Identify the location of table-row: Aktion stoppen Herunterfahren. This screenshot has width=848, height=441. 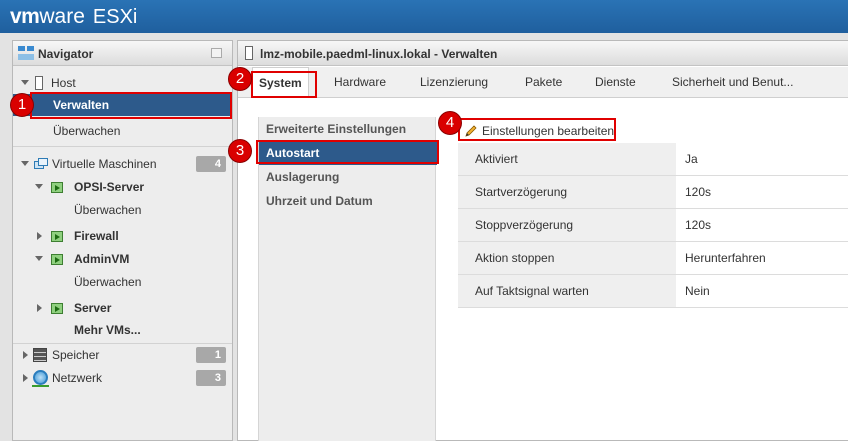
(653, 258).